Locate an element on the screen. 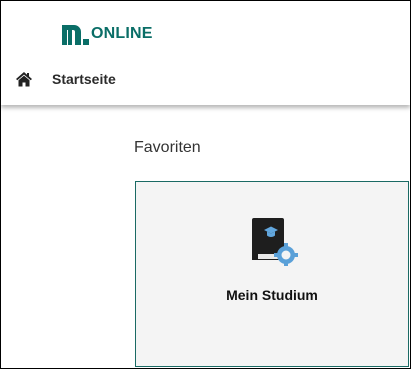  home-icon is located at coordinates (24, 79).